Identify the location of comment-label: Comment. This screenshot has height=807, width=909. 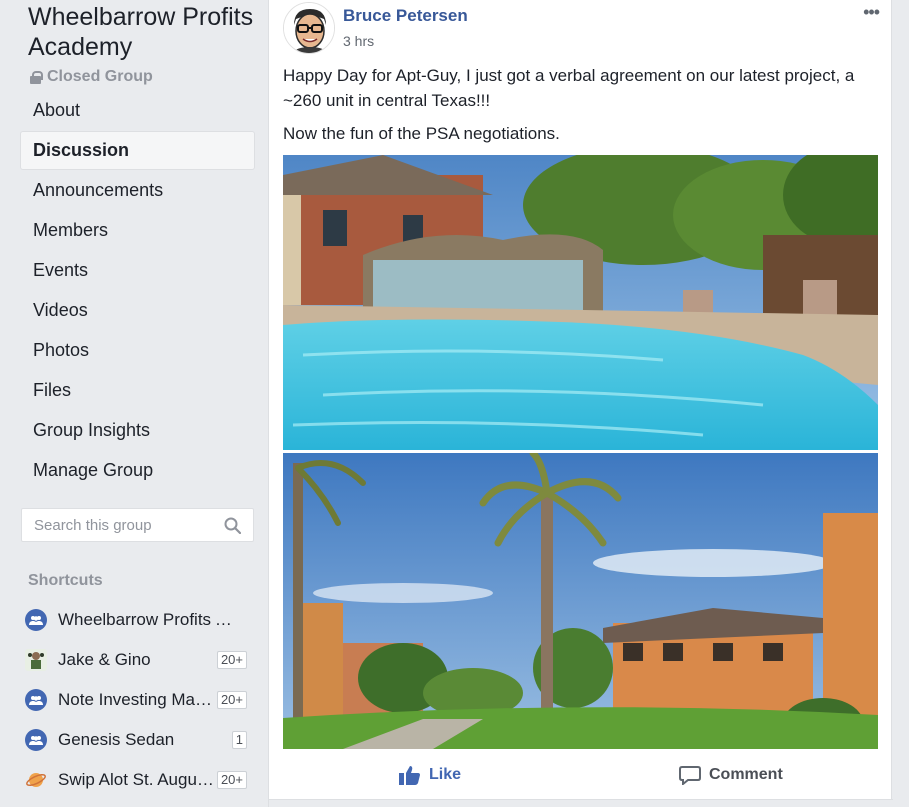
(746, 774).